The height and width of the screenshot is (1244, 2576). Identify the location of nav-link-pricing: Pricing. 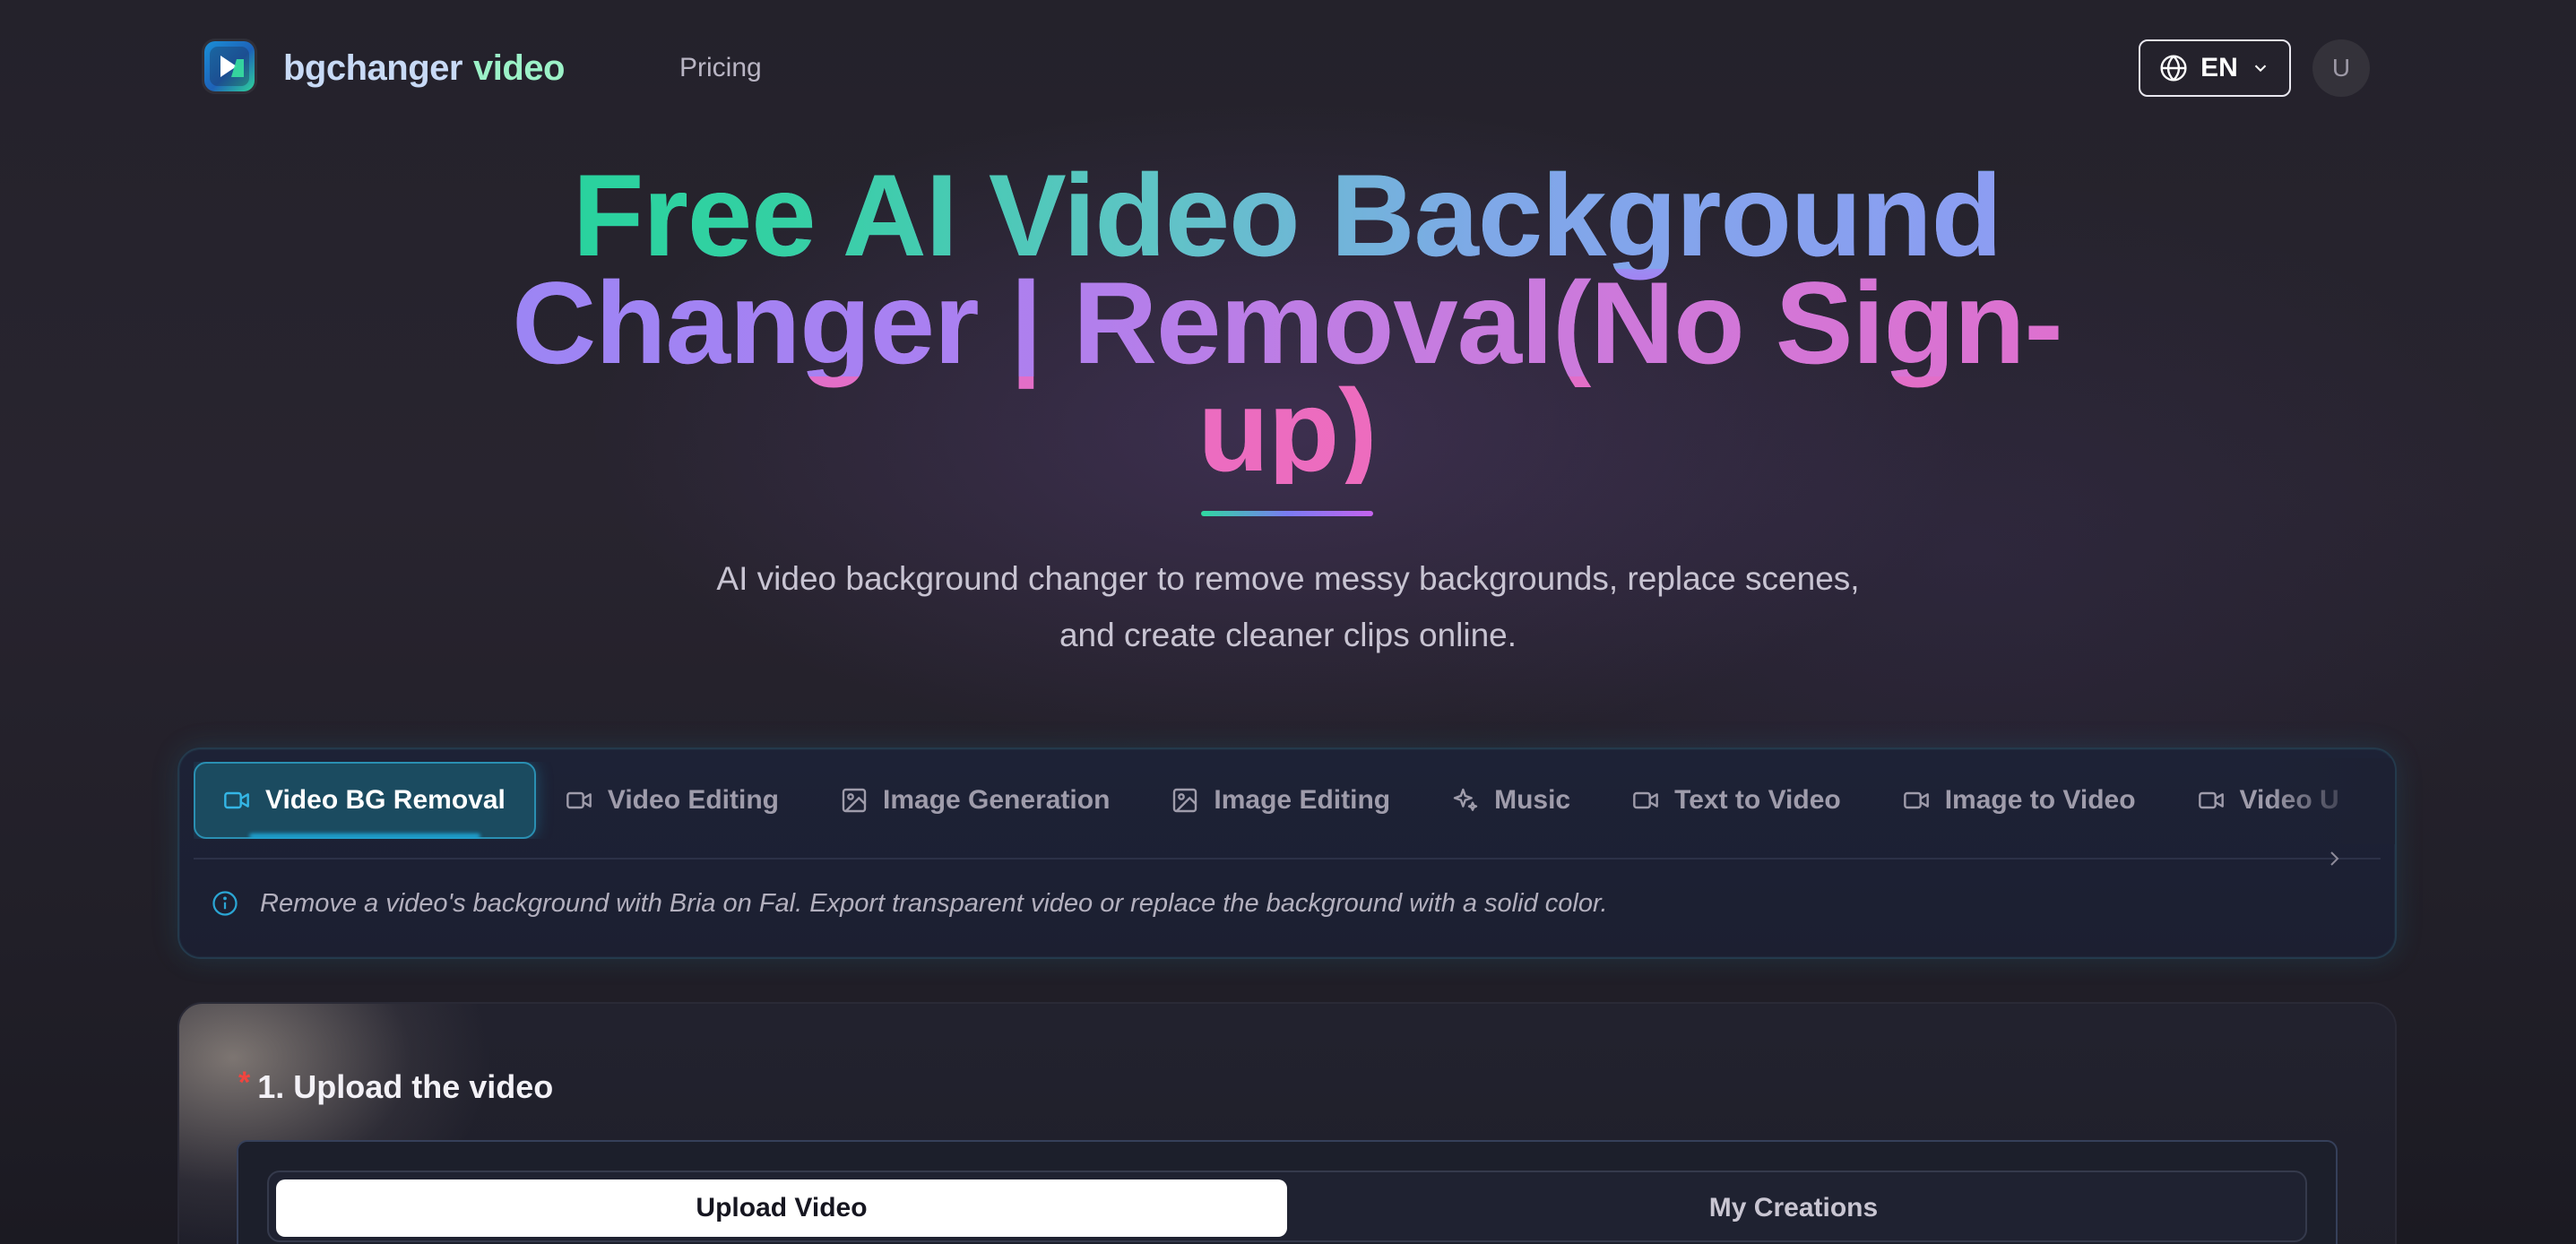
(720, 68).